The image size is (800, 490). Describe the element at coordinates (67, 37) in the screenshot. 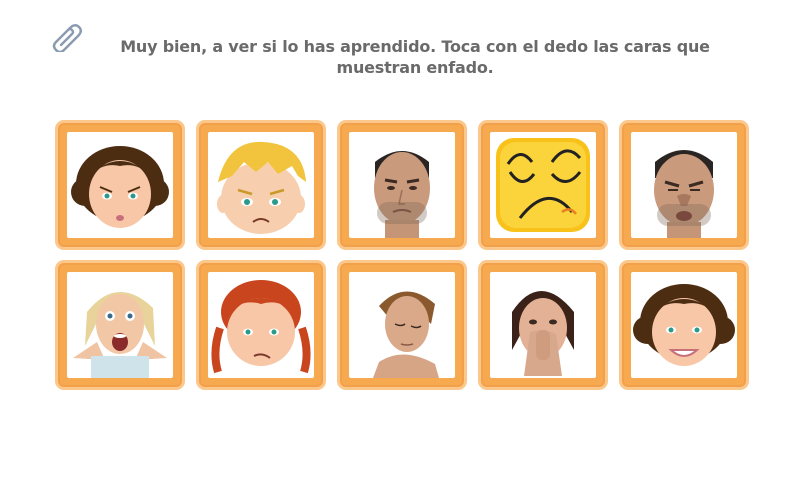

I see `paperclip-icon` at that location.